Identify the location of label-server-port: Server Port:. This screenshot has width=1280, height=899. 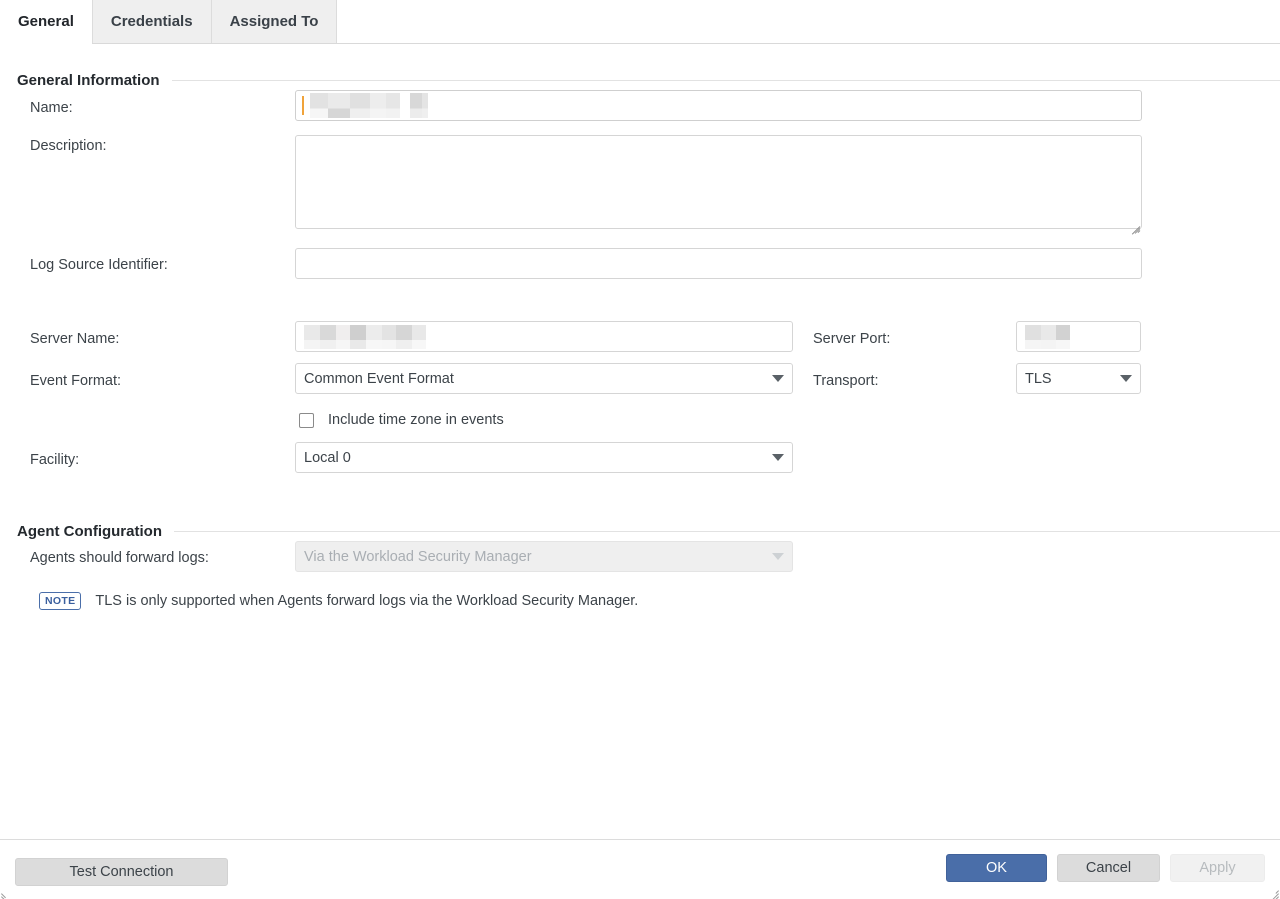
(852, 339).